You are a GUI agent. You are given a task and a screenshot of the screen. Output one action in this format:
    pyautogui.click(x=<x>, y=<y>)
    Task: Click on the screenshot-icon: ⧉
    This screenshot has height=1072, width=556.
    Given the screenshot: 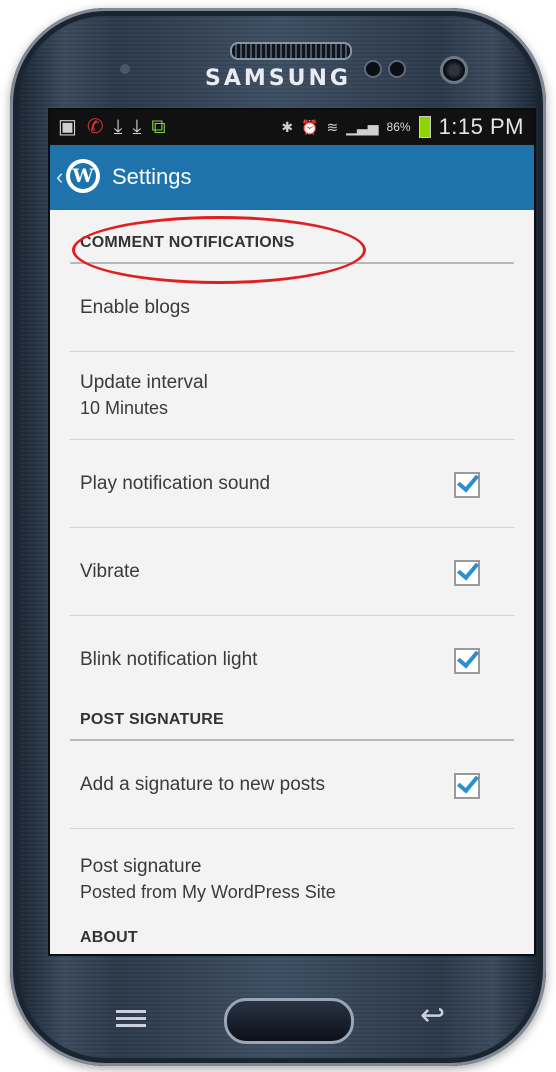 What is the action you would take?
    pyautogui.click(x=158, y=127)
    